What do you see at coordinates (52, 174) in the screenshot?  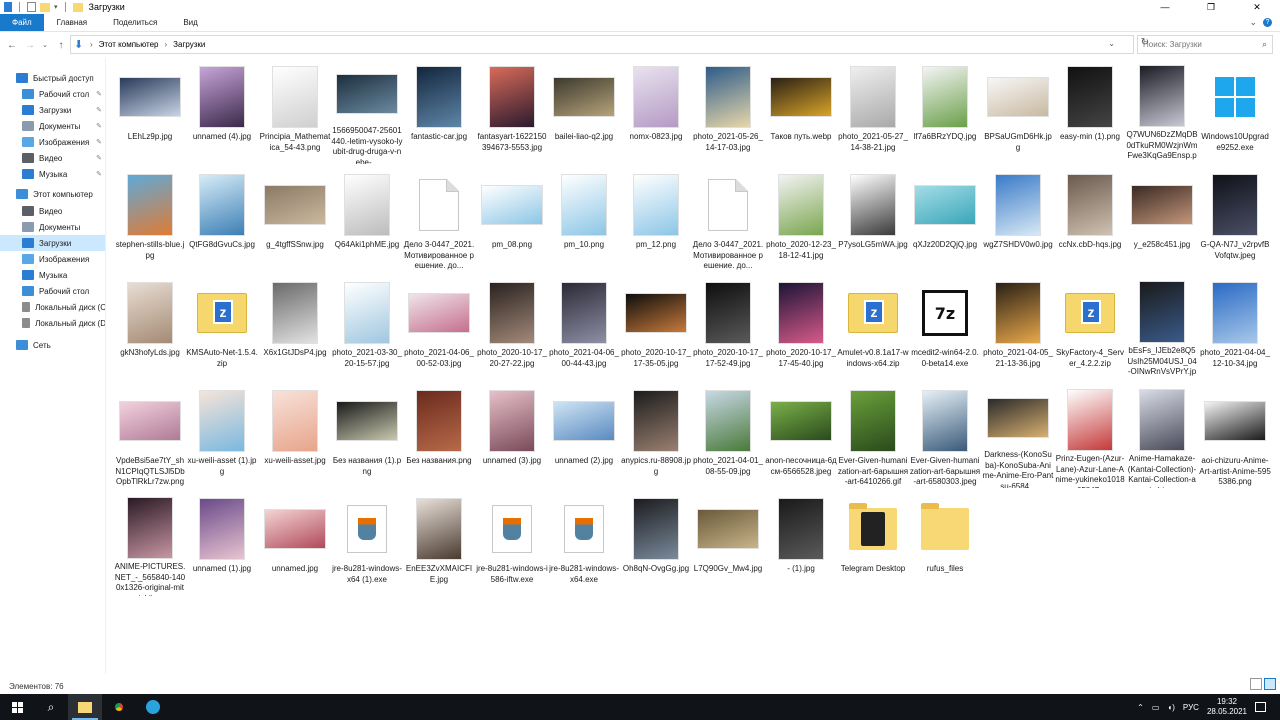 I see `nav-item: Музыка ✎` at bounding box center [52, 174].